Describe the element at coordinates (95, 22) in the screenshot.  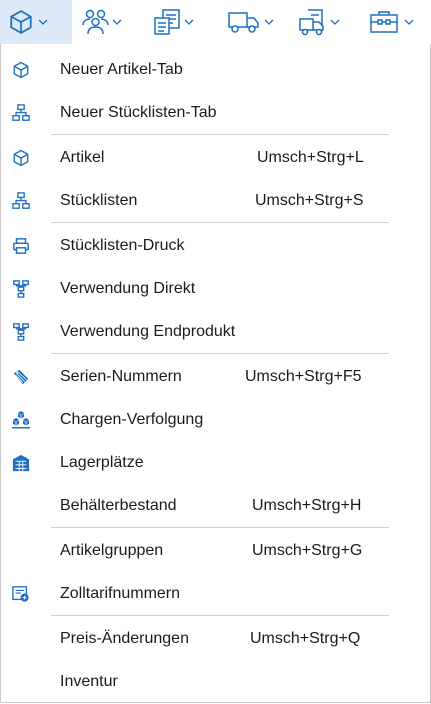
I see `users-icon` at that location.